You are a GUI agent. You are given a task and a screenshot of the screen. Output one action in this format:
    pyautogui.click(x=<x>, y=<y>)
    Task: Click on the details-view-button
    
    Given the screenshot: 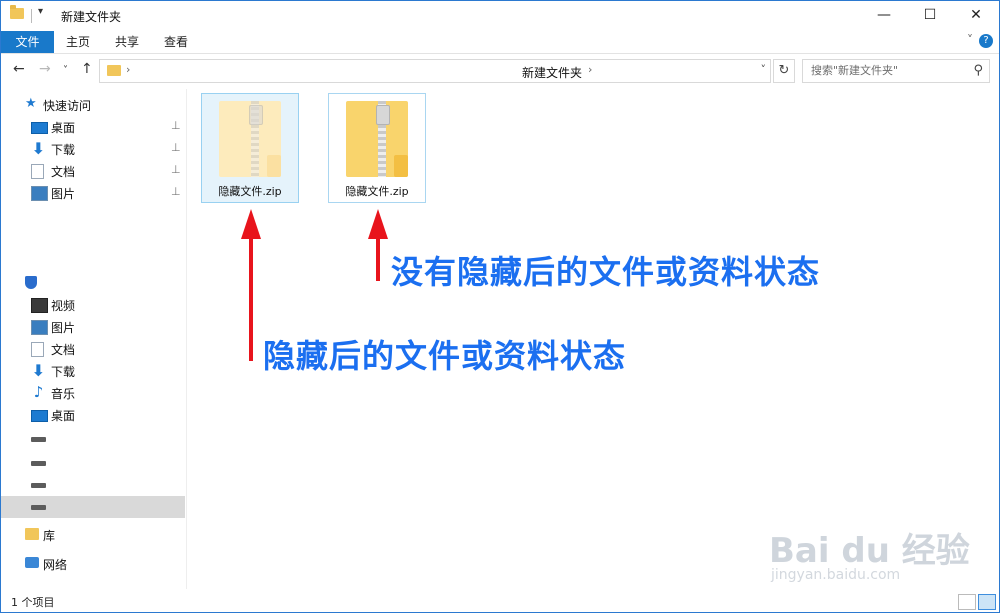 What is the action you would take?
    pyautogui.click(x=967, y=602)
    